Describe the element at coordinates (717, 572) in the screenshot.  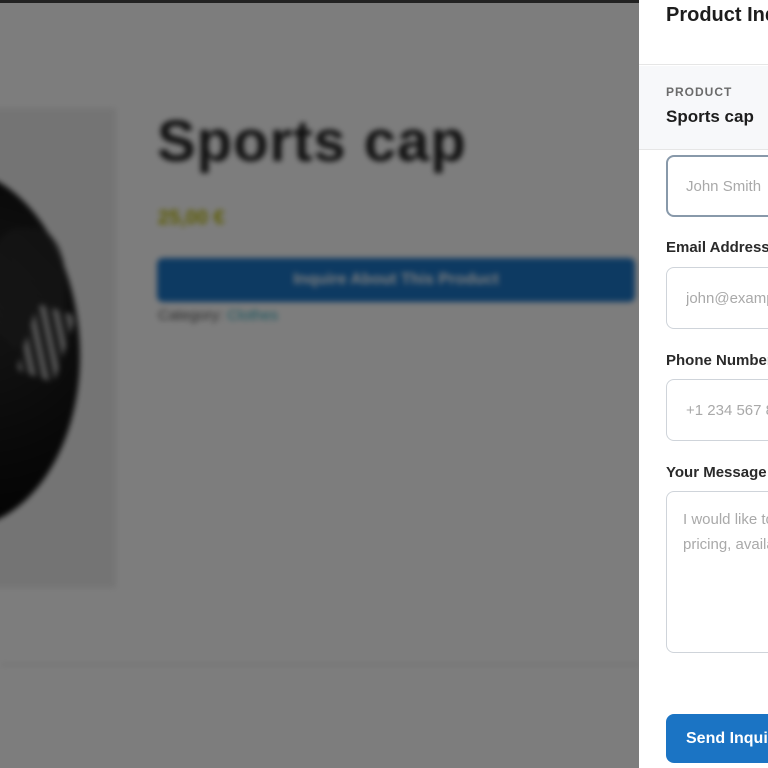
I see `message-textarea` at that location.